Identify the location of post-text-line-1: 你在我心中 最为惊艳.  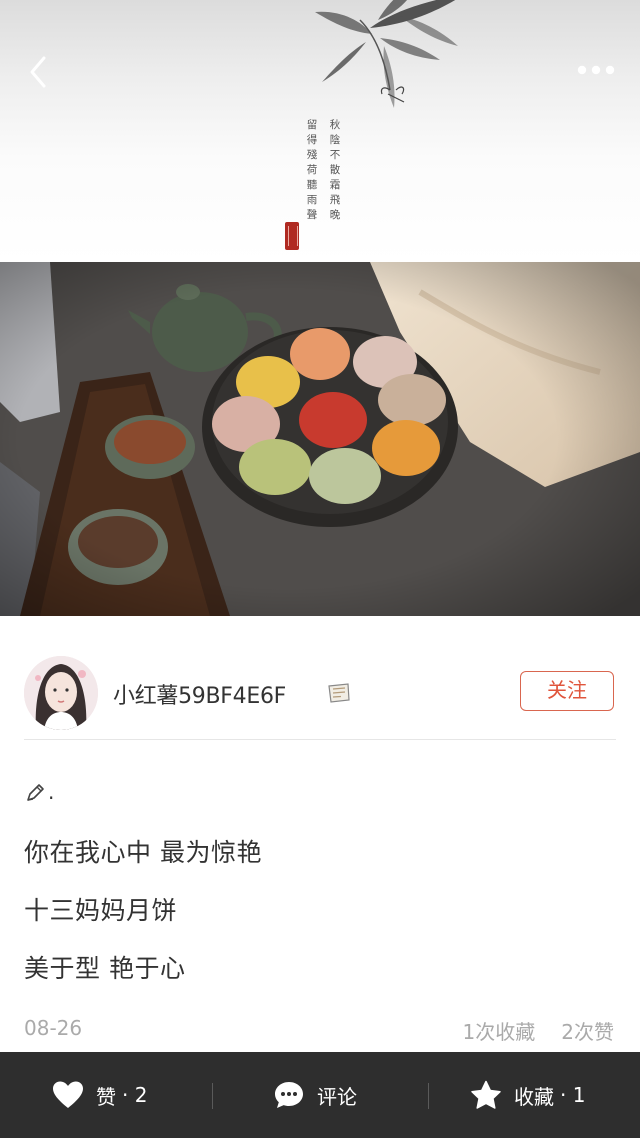
(143, 852).